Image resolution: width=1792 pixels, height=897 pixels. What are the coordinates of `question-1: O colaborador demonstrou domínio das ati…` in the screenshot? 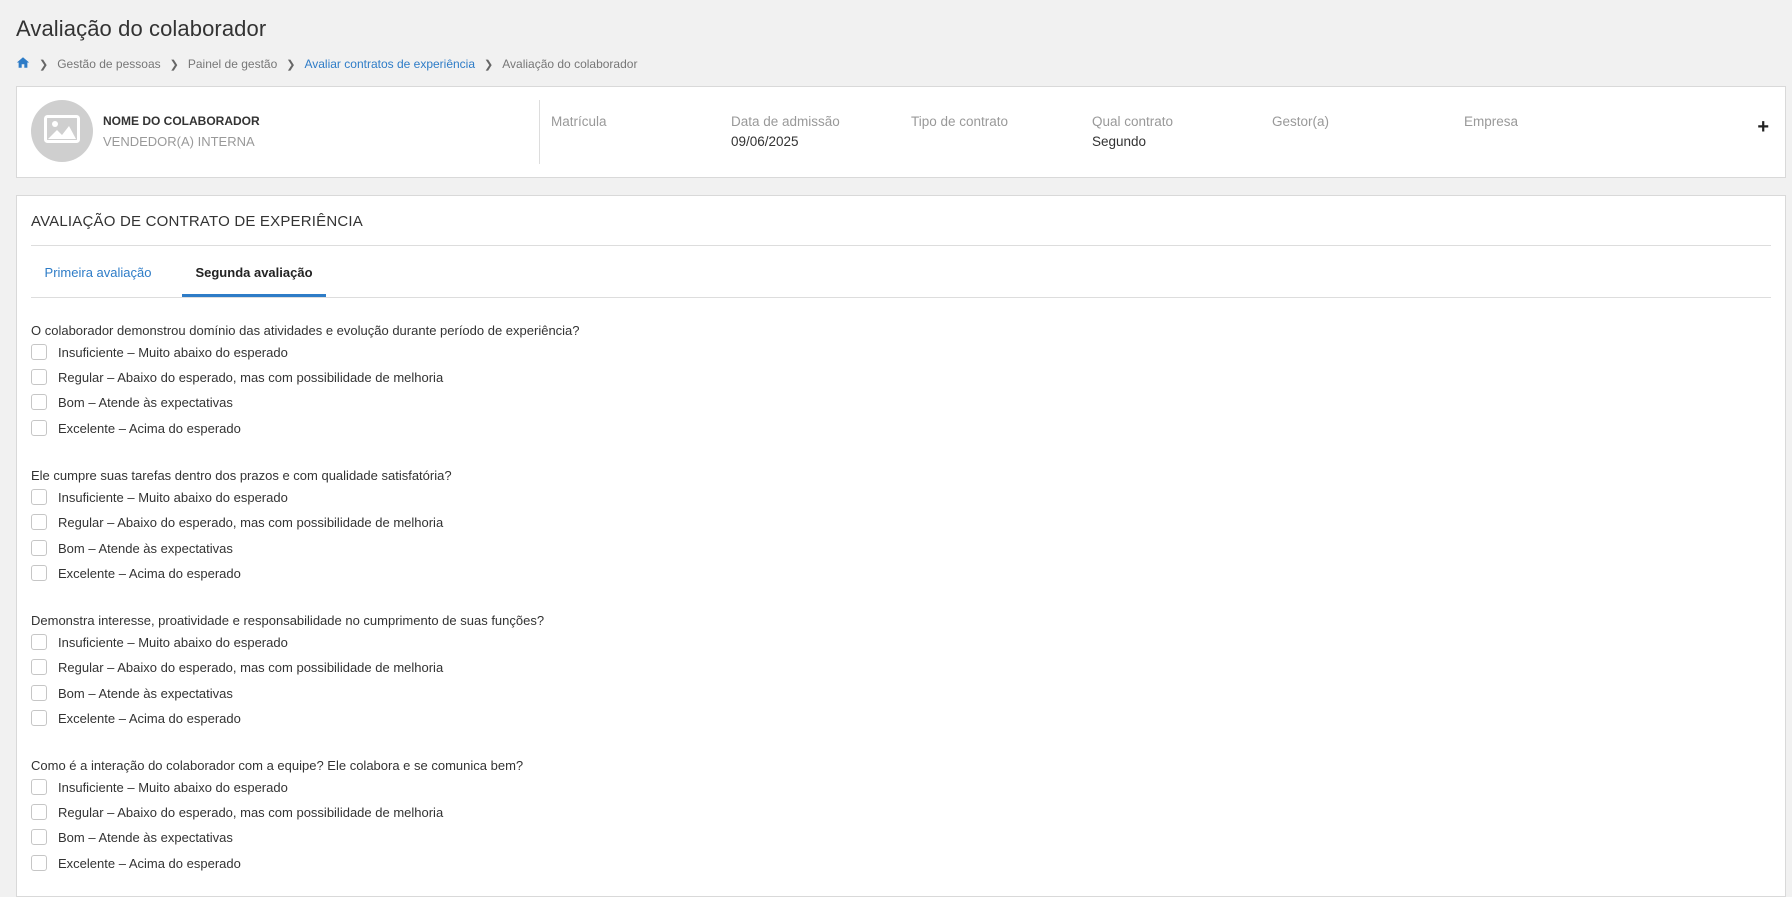 It's located at (305, 330).